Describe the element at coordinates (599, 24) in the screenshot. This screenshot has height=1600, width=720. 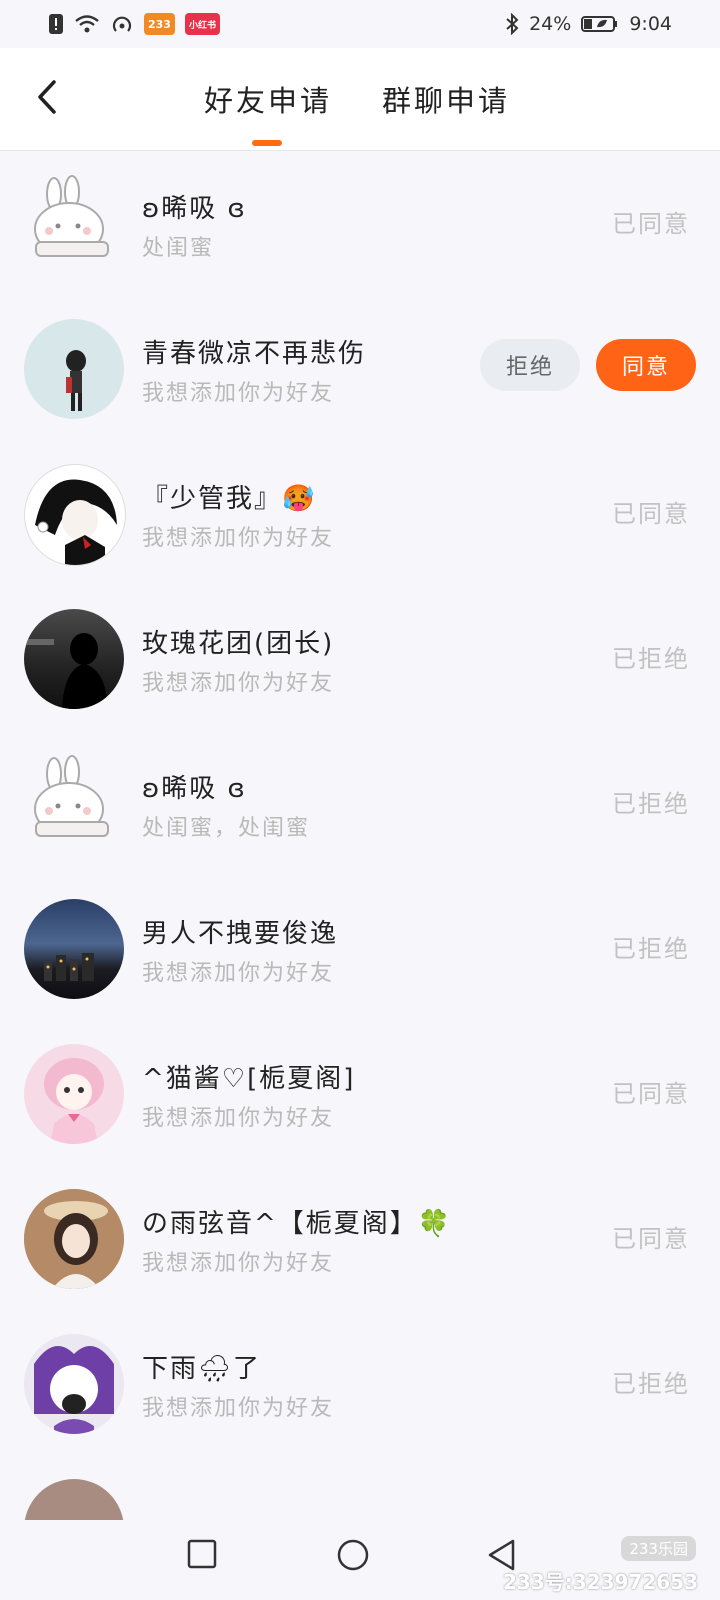
I see `battery-icon` at that location.